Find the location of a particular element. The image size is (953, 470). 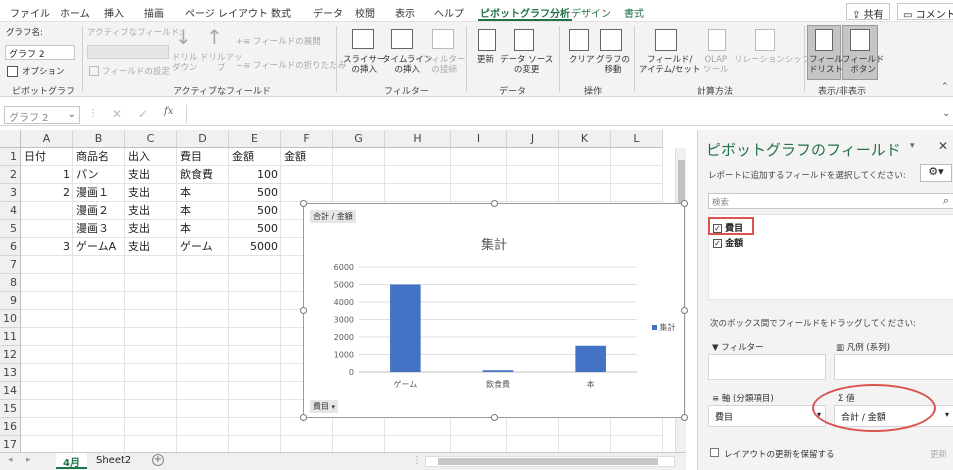

tab-pivotchart-analyze: ピボットグラフ分析 is located at coordinates (525, 13).